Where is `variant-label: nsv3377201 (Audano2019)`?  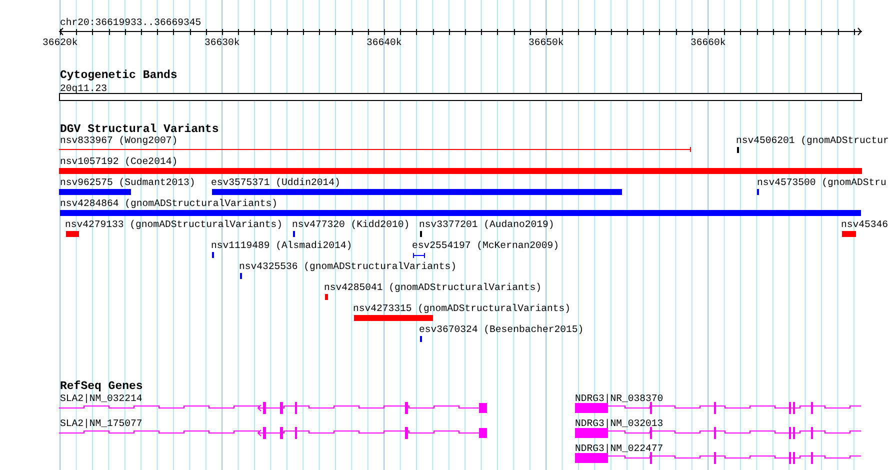
variant-label: nsv3377201 (Audano2019) is located at coordinates (486, 224).